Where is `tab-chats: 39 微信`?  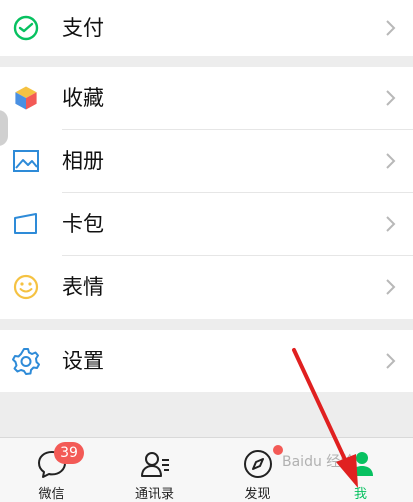 tab-chats: 39 微信 is located at coordinates (51, 470).